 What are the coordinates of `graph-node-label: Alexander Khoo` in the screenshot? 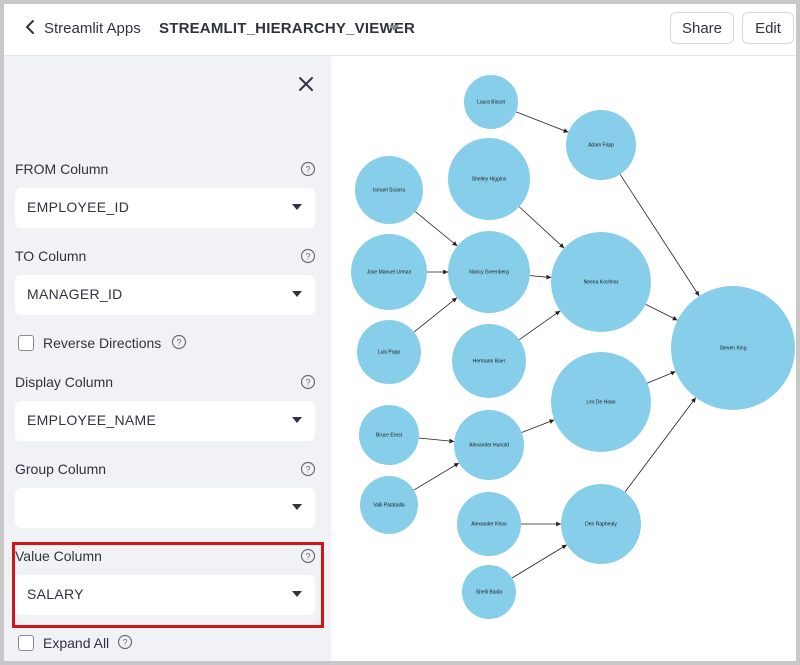 It's located at (489, 524).